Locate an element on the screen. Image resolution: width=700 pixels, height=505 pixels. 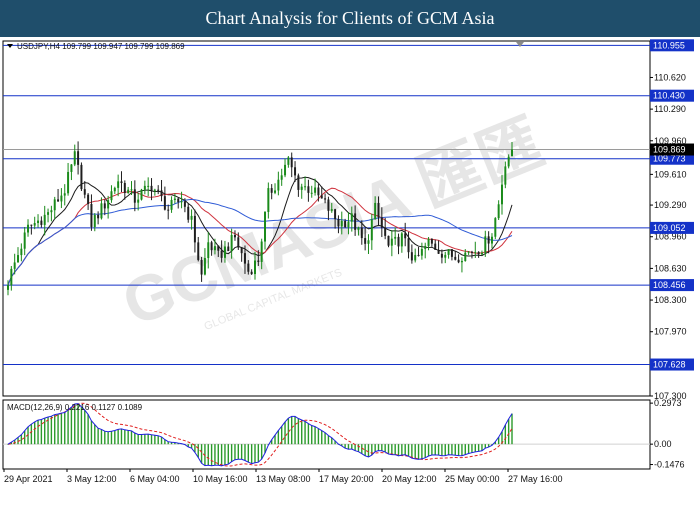
macd-axis-tick-label: 0.2973 is located at coordinates (668, 403).